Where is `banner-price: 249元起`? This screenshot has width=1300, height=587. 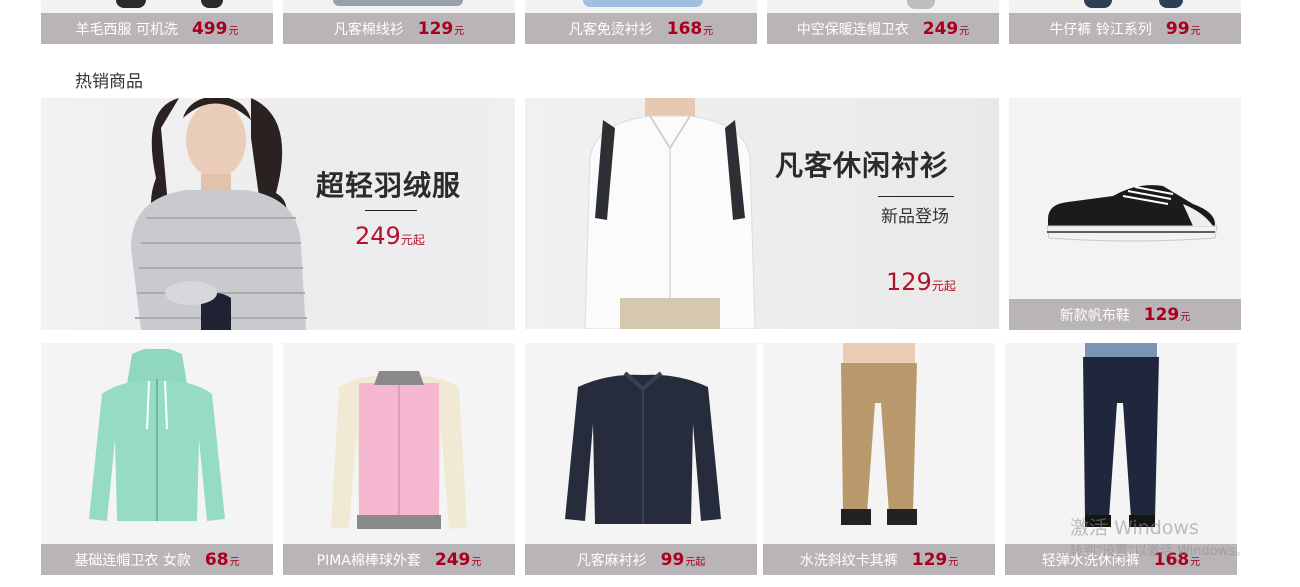
banner-price: 249元起 is located at coordinates (390, 236).